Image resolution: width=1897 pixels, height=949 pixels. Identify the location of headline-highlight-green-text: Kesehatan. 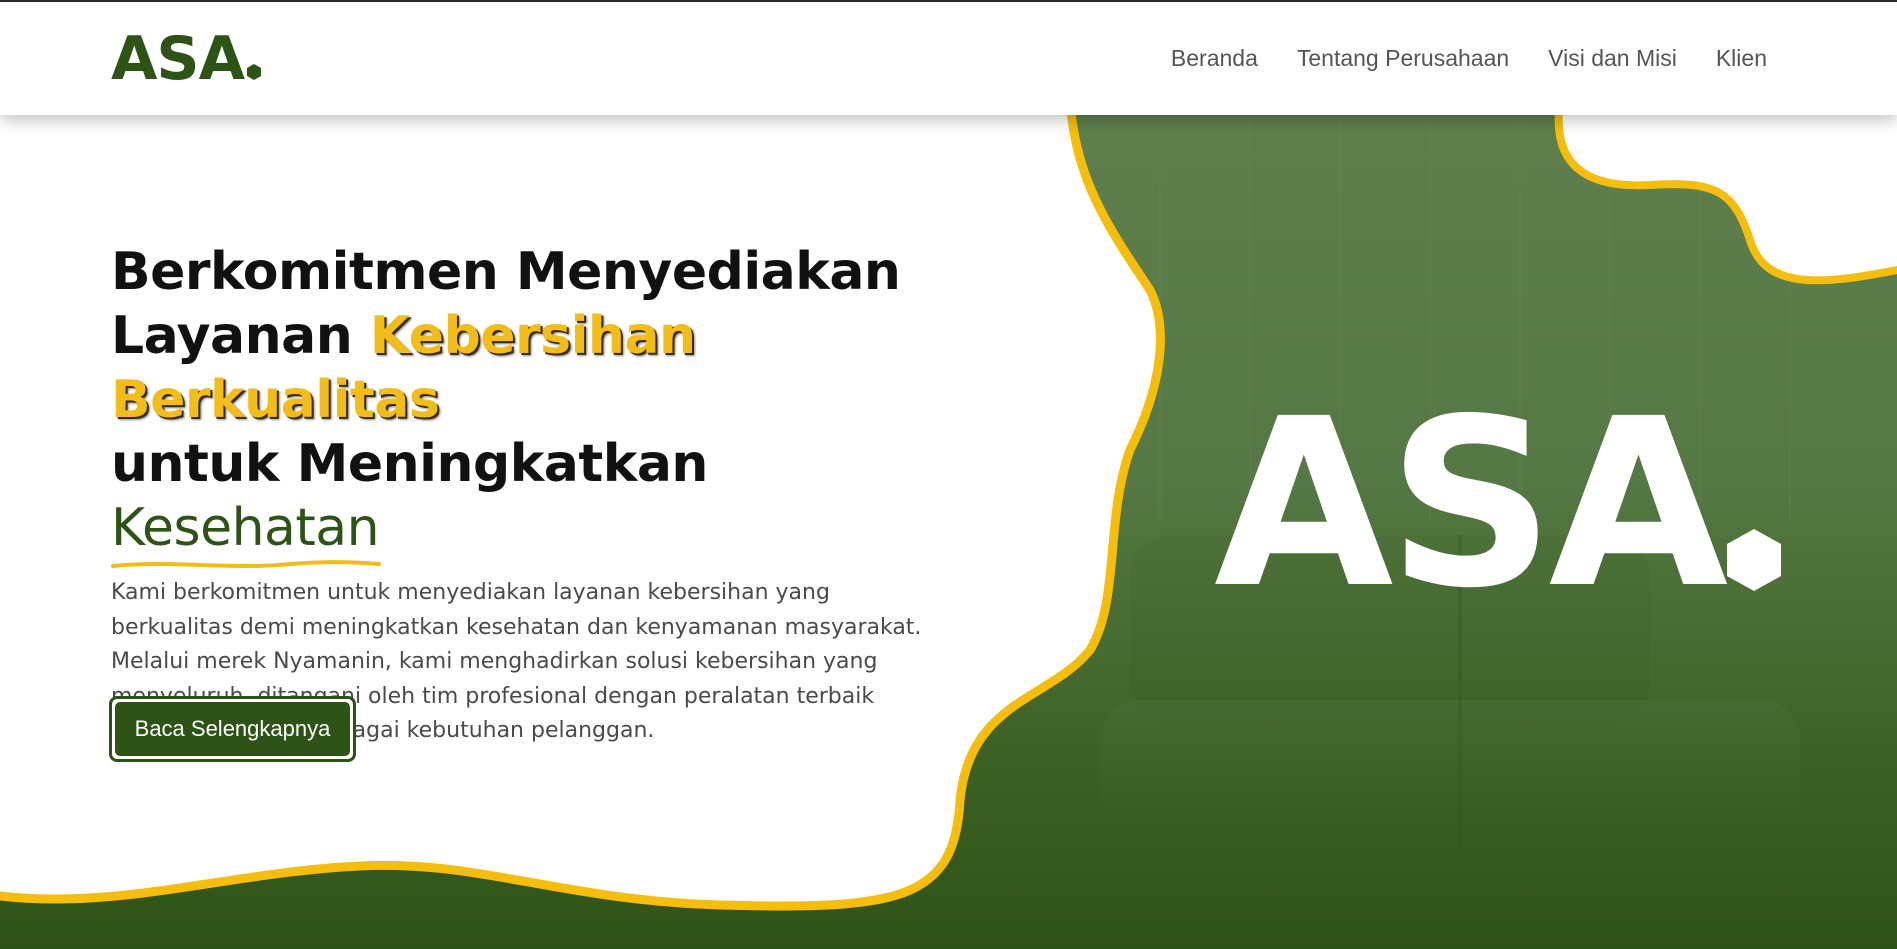
(245, 528).